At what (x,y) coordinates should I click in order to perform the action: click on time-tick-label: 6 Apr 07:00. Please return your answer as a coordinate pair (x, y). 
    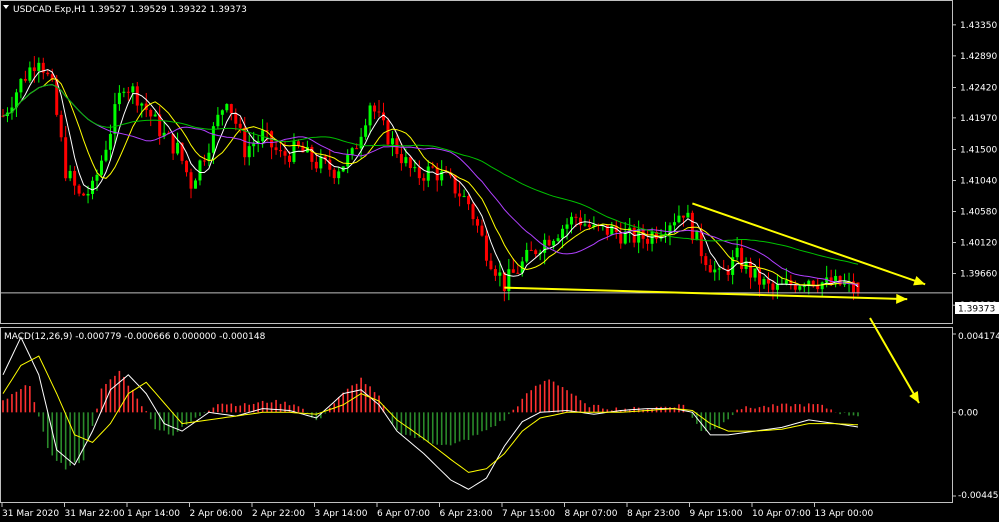
    Looking at the image, I should click on (403, 514).